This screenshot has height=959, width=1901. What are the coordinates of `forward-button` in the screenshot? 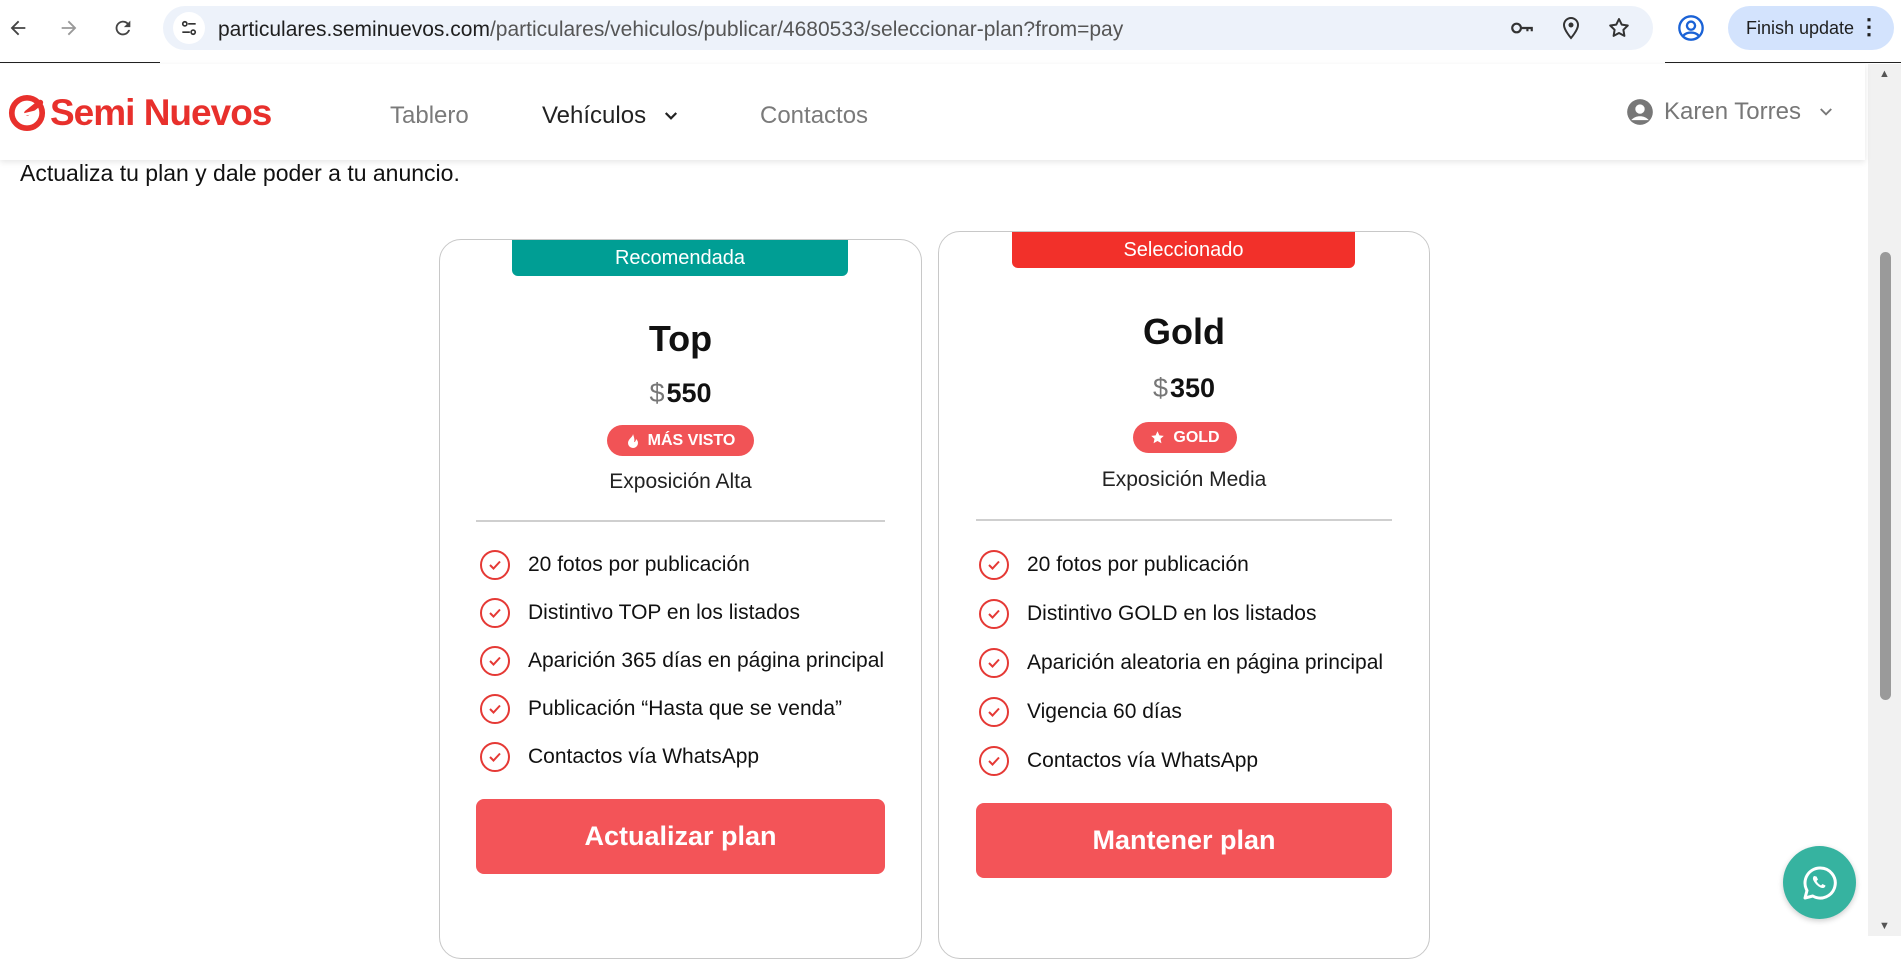 It's located at (69, 28).